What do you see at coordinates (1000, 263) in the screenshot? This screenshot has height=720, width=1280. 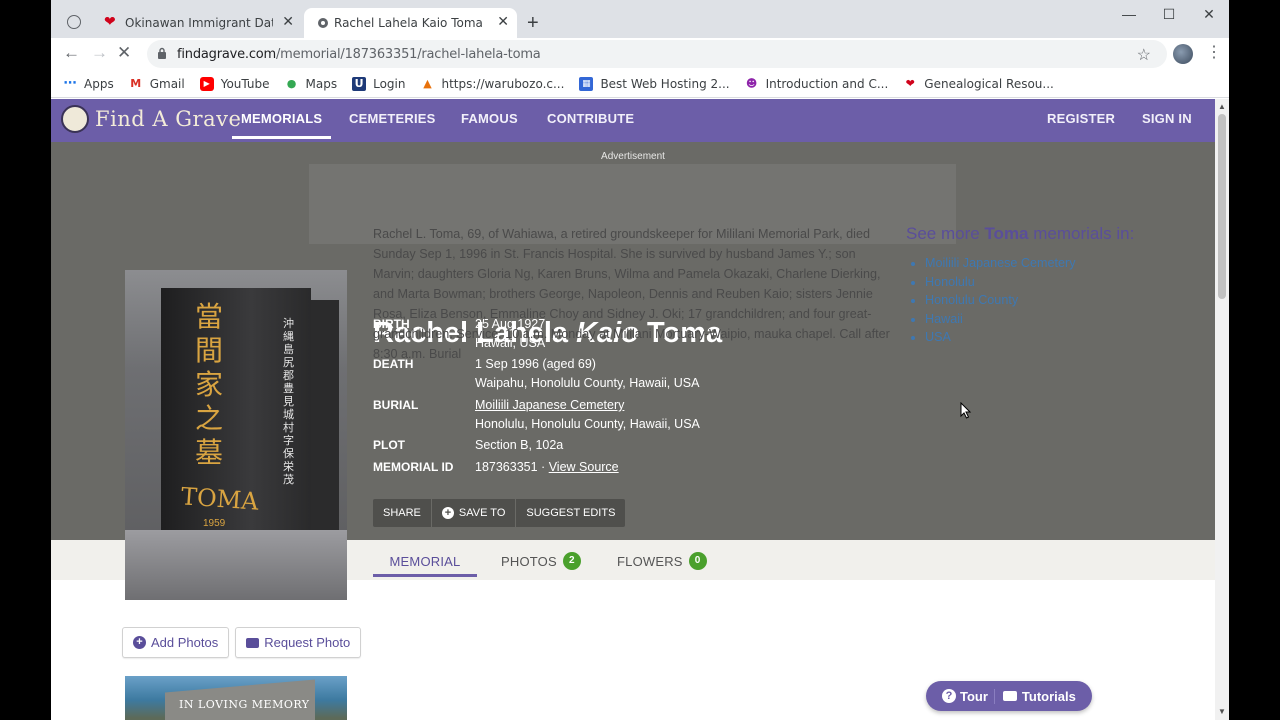 I see `see-more-link-cemetery: Moiliili Japanese Cemetery` at bounding box center [1000, 263].